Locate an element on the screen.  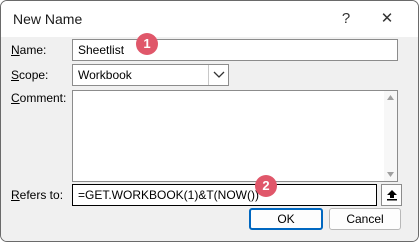
comment-scrollbar is located at coordinates (390, 136).